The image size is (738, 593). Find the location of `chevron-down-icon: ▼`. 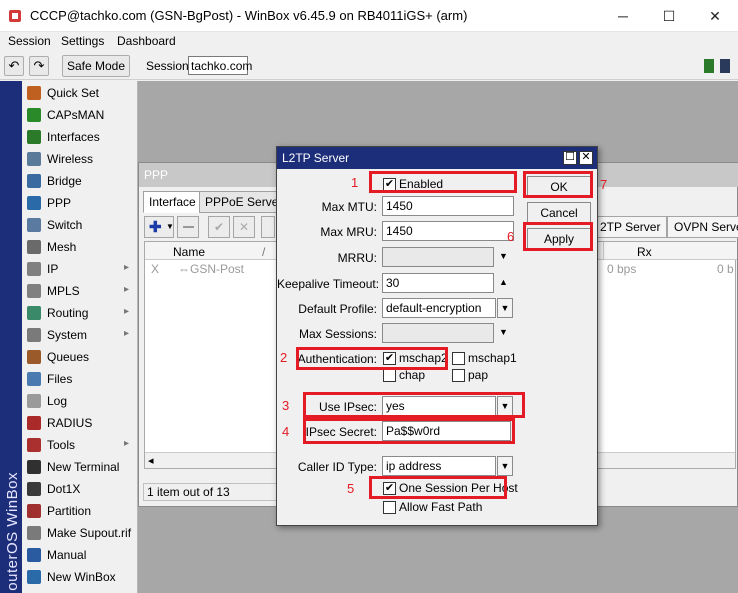

chevron-down-icon: ▼ is located at coordinates (170, 226).